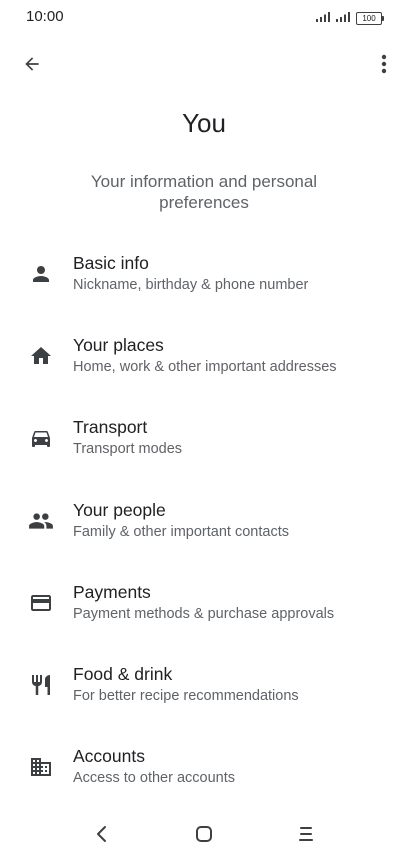 The image size is (408, 861). I want to click on arrow-back-icon, so click(32, 64).